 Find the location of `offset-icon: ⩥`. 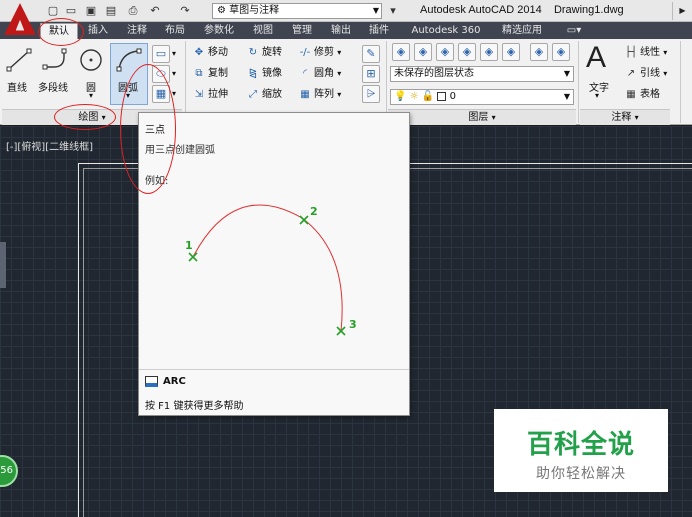

offset-icon: ⩥ is located at coordinates (371, 94).